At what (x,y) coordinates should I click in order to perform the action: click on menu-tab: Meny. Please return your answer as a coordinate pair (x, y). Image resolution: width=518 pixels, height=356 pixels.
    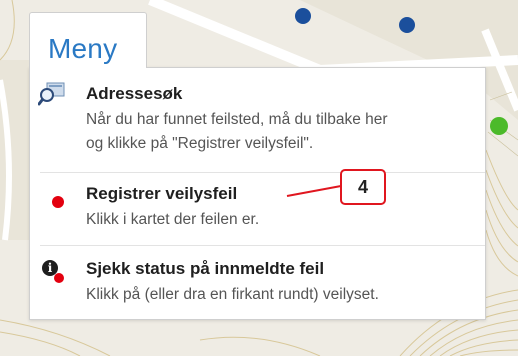
    Looking at the image, I should click on (88, 40).